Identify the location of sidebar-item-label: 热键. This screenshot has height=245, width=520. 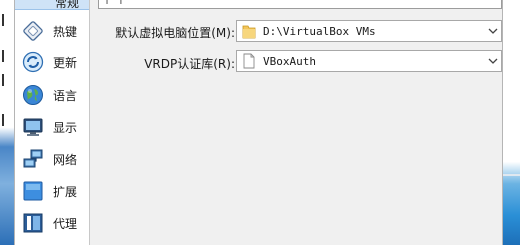
(65, 31).